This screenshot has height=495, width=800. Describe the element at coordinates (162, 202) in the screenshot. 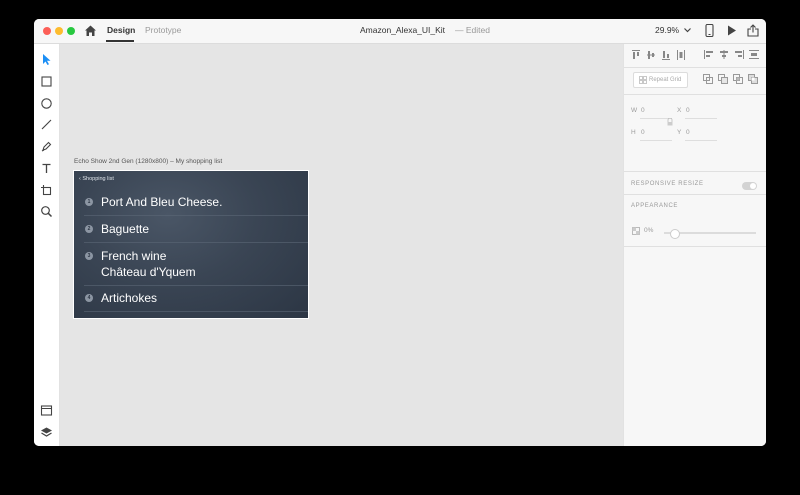

I see `item-text: Port And Bleu Cheese.` at that location.